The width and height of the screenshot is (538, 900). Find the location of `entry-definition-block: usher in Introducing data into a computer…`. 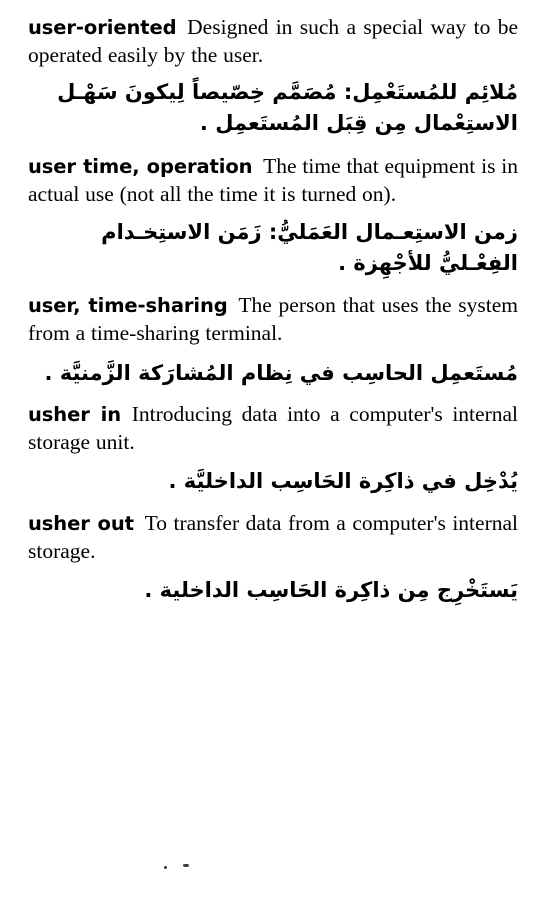

entry-definition-block: usher in Introducing data into a computer… is located at coordinates (273, 429).